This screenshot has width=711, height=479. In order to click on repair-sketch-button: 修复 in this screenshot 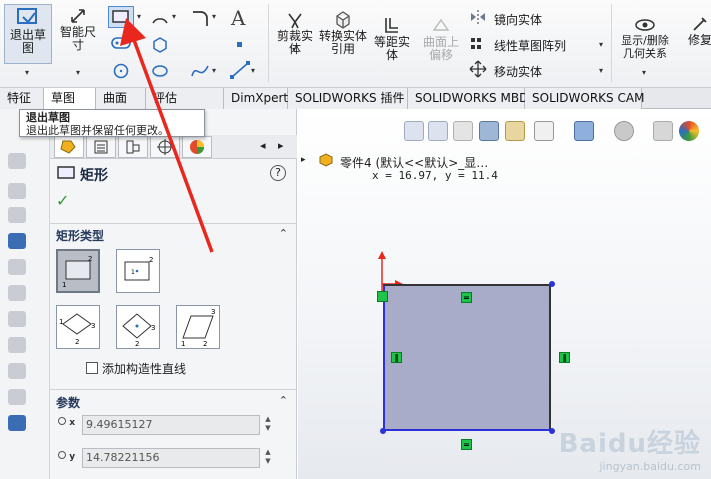, I will do `click(695, 31)`.